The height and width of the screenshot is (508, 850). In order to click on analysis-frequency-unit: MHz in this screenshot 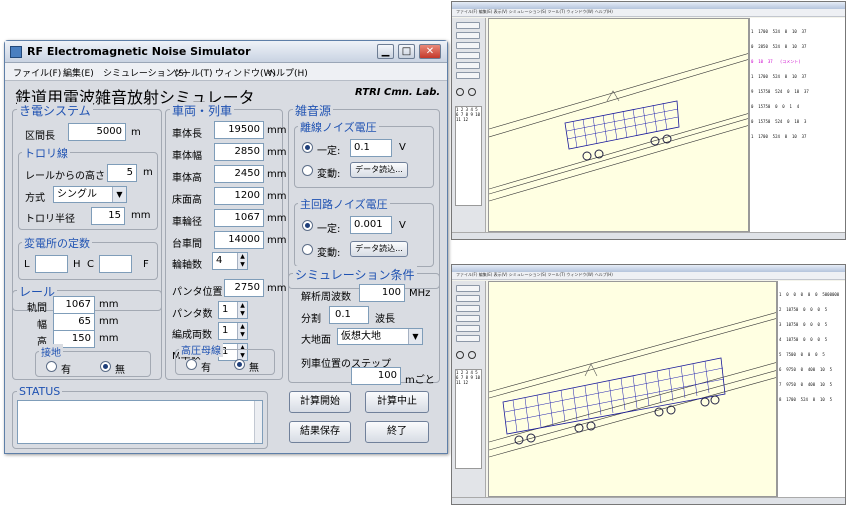, I will do `click(420, 293)`.